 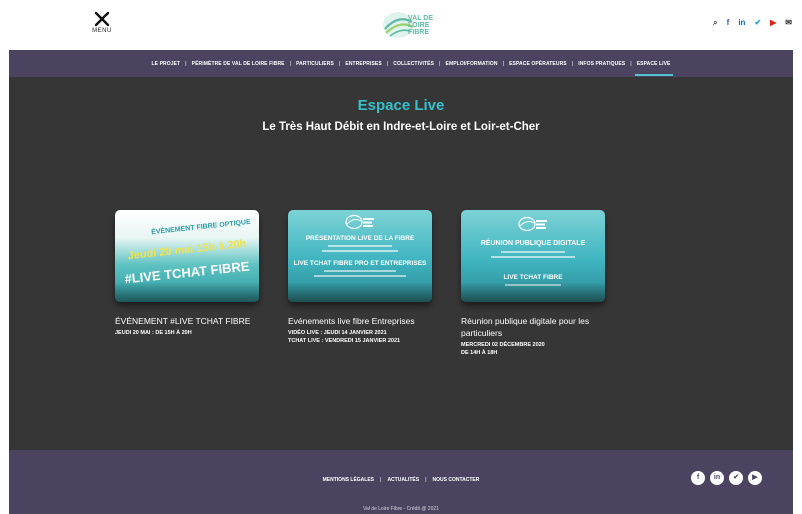 I want to click on nav-item-label: COLLECTIVITÉS, so click(x=414, y=63).